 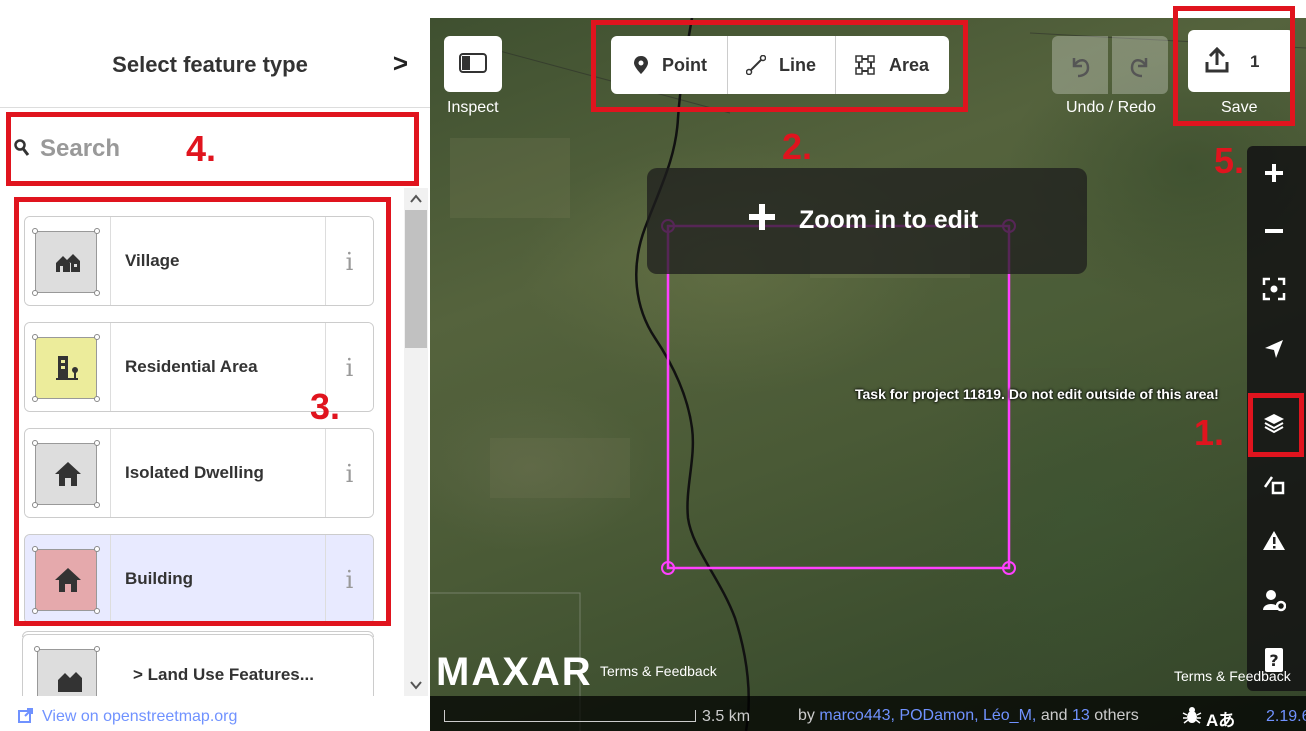 What do you see at coordinates (692, 374) in the screenshot?
I see `river-line` at bounding box center [692, 374].